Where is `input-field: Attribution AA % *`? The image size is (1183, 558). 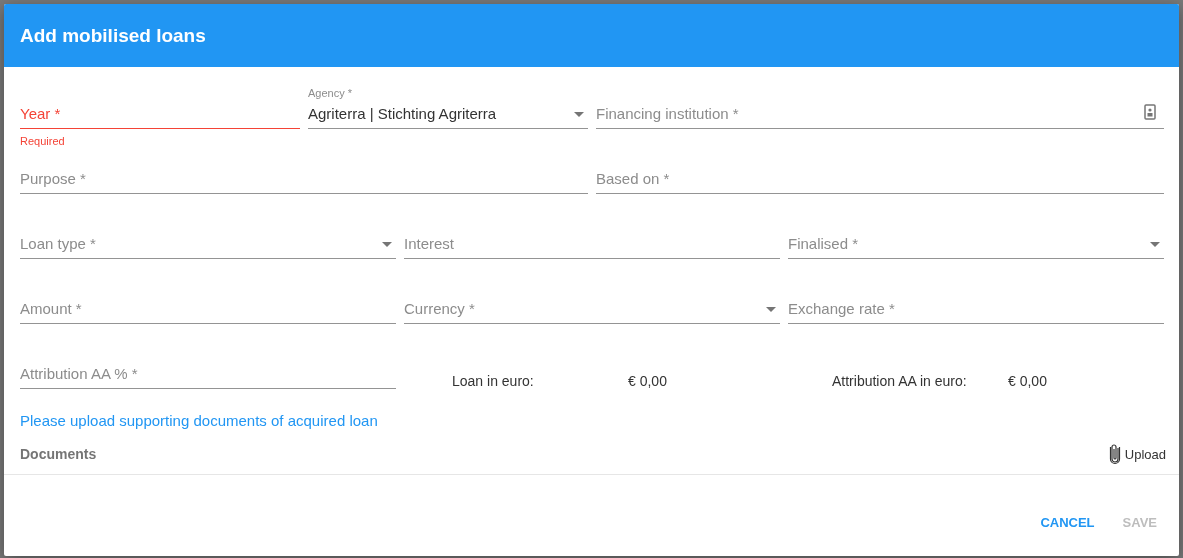 input-field: Attribution AA % * is located at coordinates (208, 367).